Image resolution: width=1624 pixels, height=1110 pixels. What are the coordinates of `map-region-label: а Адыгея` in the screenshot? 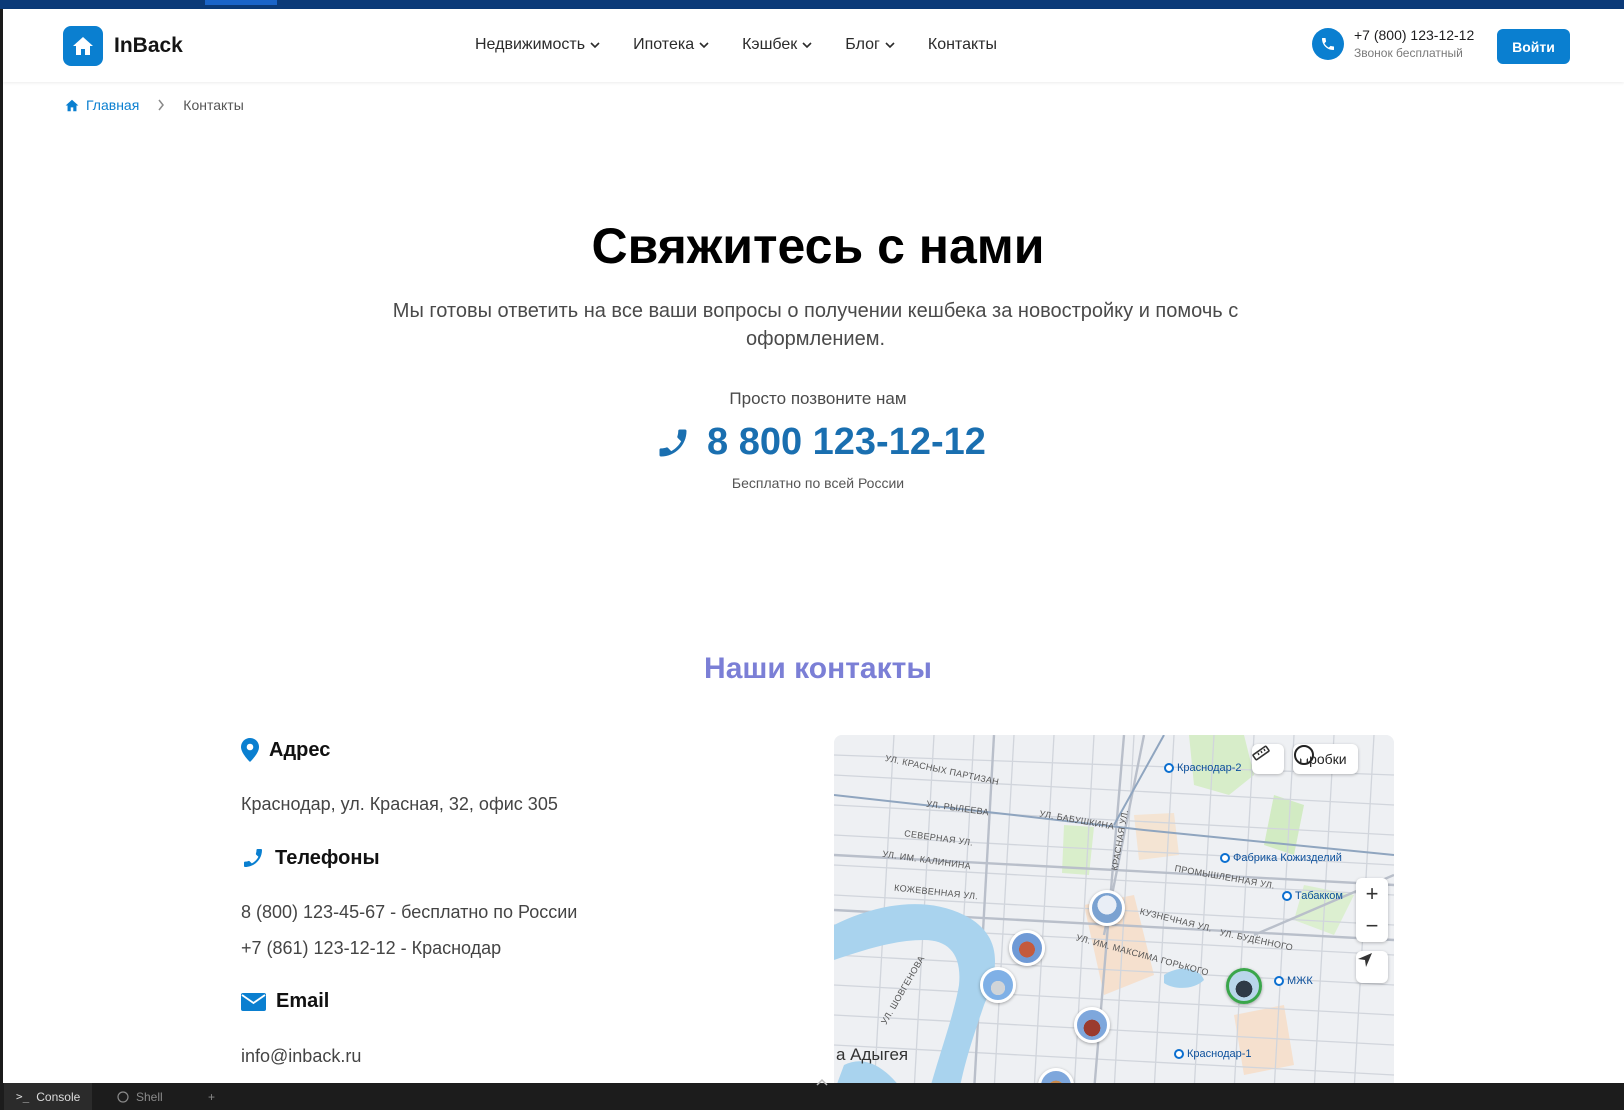 It's located at (872, 1054).